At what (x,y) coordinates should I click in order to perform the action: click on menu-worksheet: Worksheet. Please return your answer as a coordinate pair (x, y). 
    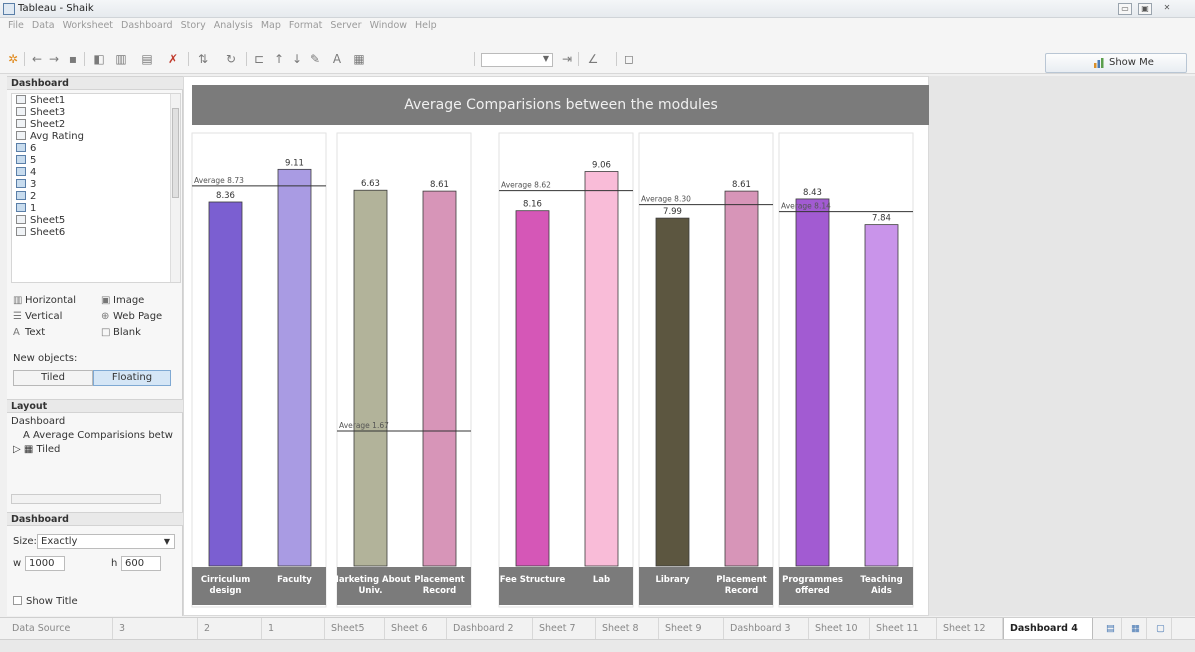
    Looking at the image, I should click on (88, 26).